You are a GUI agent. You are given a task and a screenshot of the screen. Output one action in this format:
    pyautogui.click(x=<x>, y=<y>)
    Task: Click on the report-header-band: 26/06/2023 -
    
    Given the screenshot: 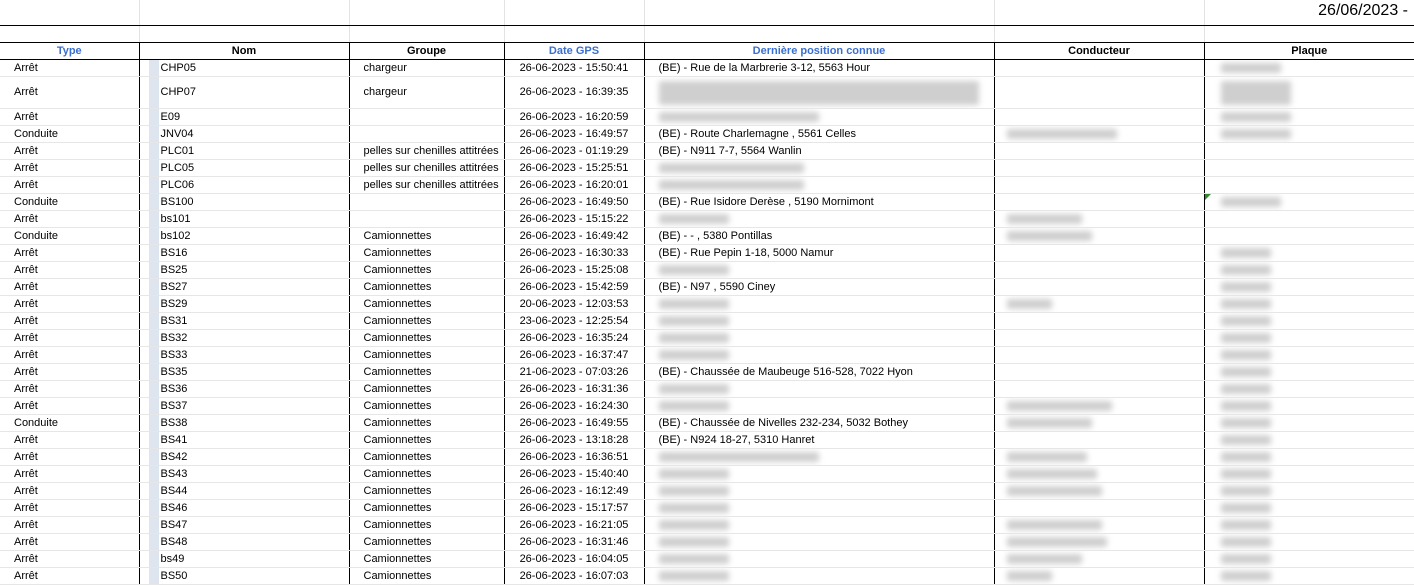 What is the action you would take?
    pyautogui.click(x=707, y=13)
    